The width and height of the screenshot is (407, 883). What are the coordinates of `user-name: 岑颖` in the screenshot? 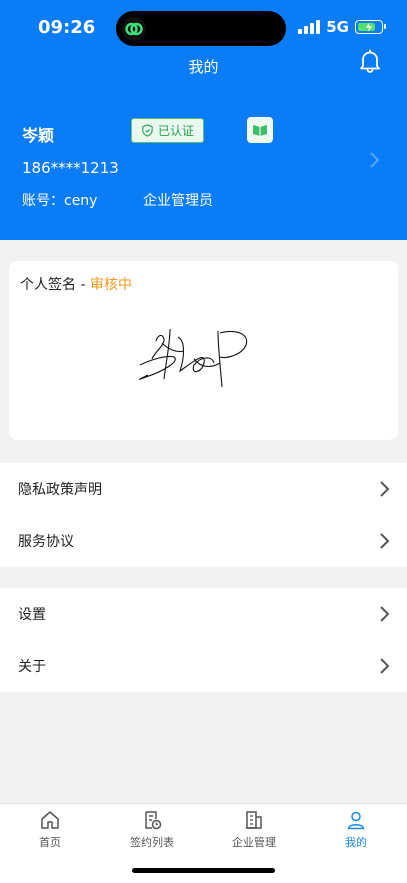 It's located at (38, 135).